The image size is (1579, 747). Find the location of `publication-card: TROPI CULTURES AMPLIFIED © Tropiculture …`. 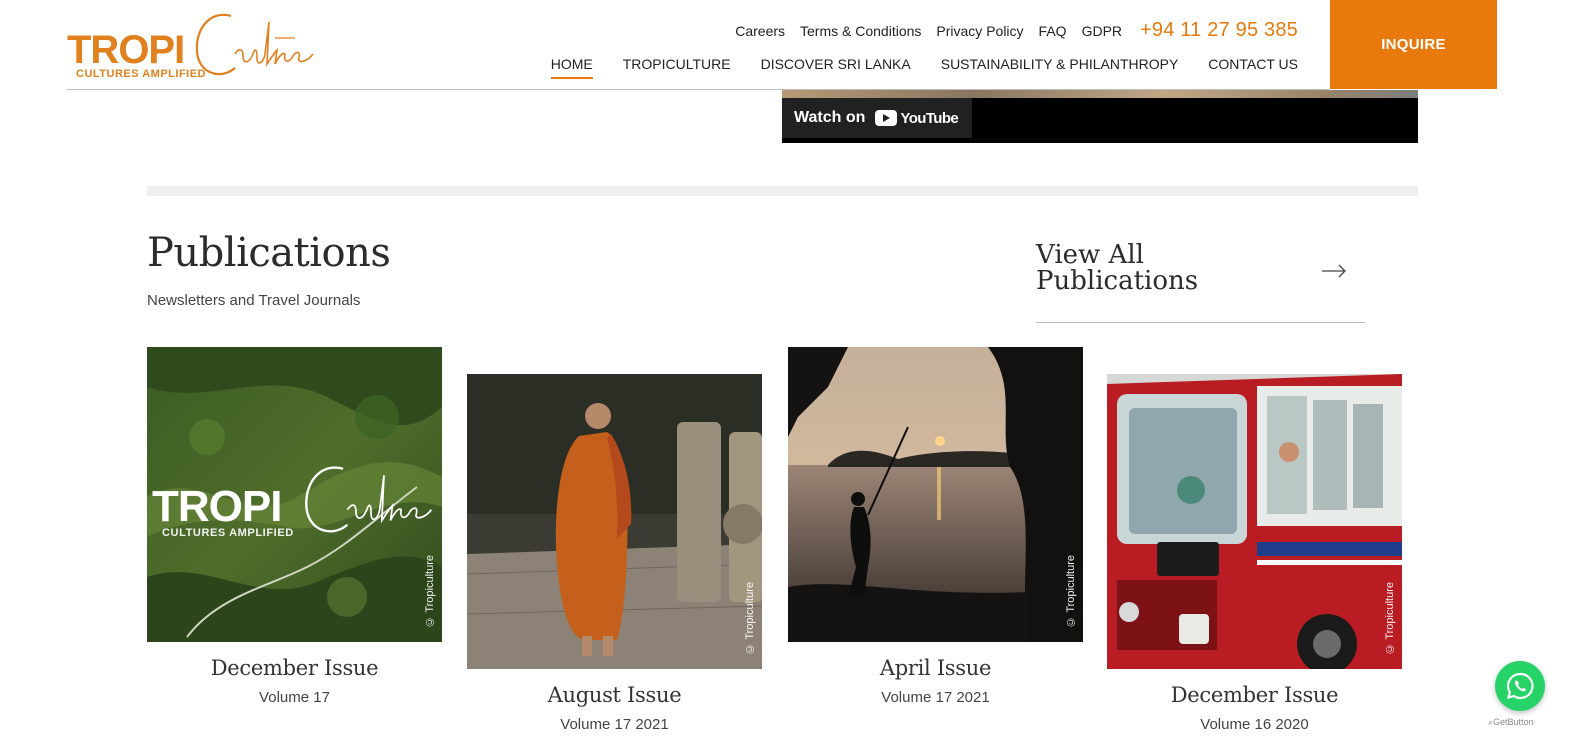

publication-card: TROPI CULTURES AMPLIFIED © Tropiculture … is located at coordinates (294, 526).